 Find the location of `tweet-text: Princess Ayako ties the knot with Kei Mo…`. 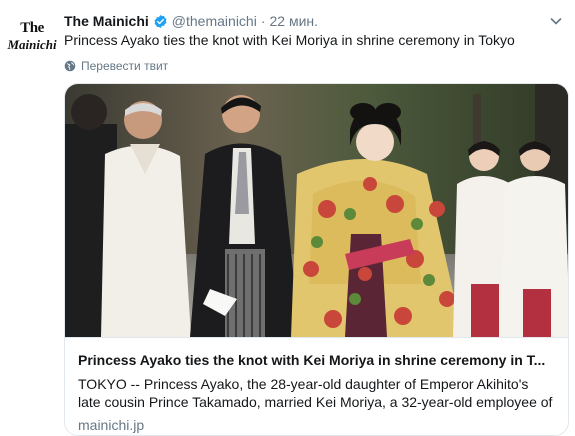

tweet-text: Princess Ayako ties the knot with Kei Mo… is located at coordinates (289, 40).